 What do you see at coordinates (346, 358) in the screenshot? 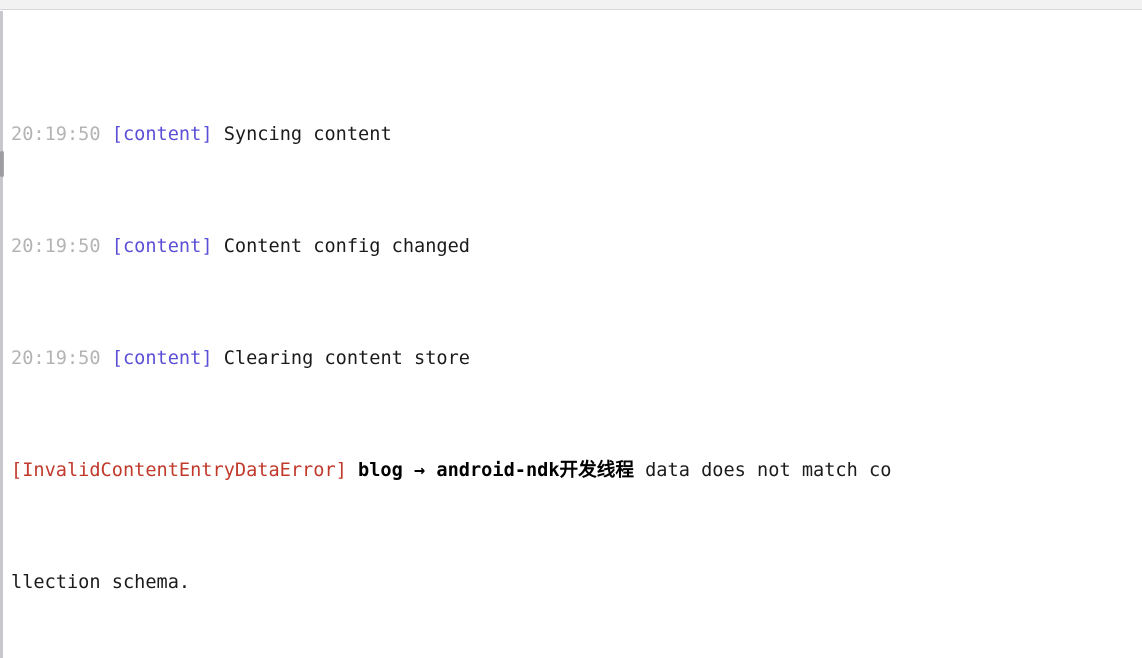
I see `log-message: Clearing content store` at bounding box center [346, 358].